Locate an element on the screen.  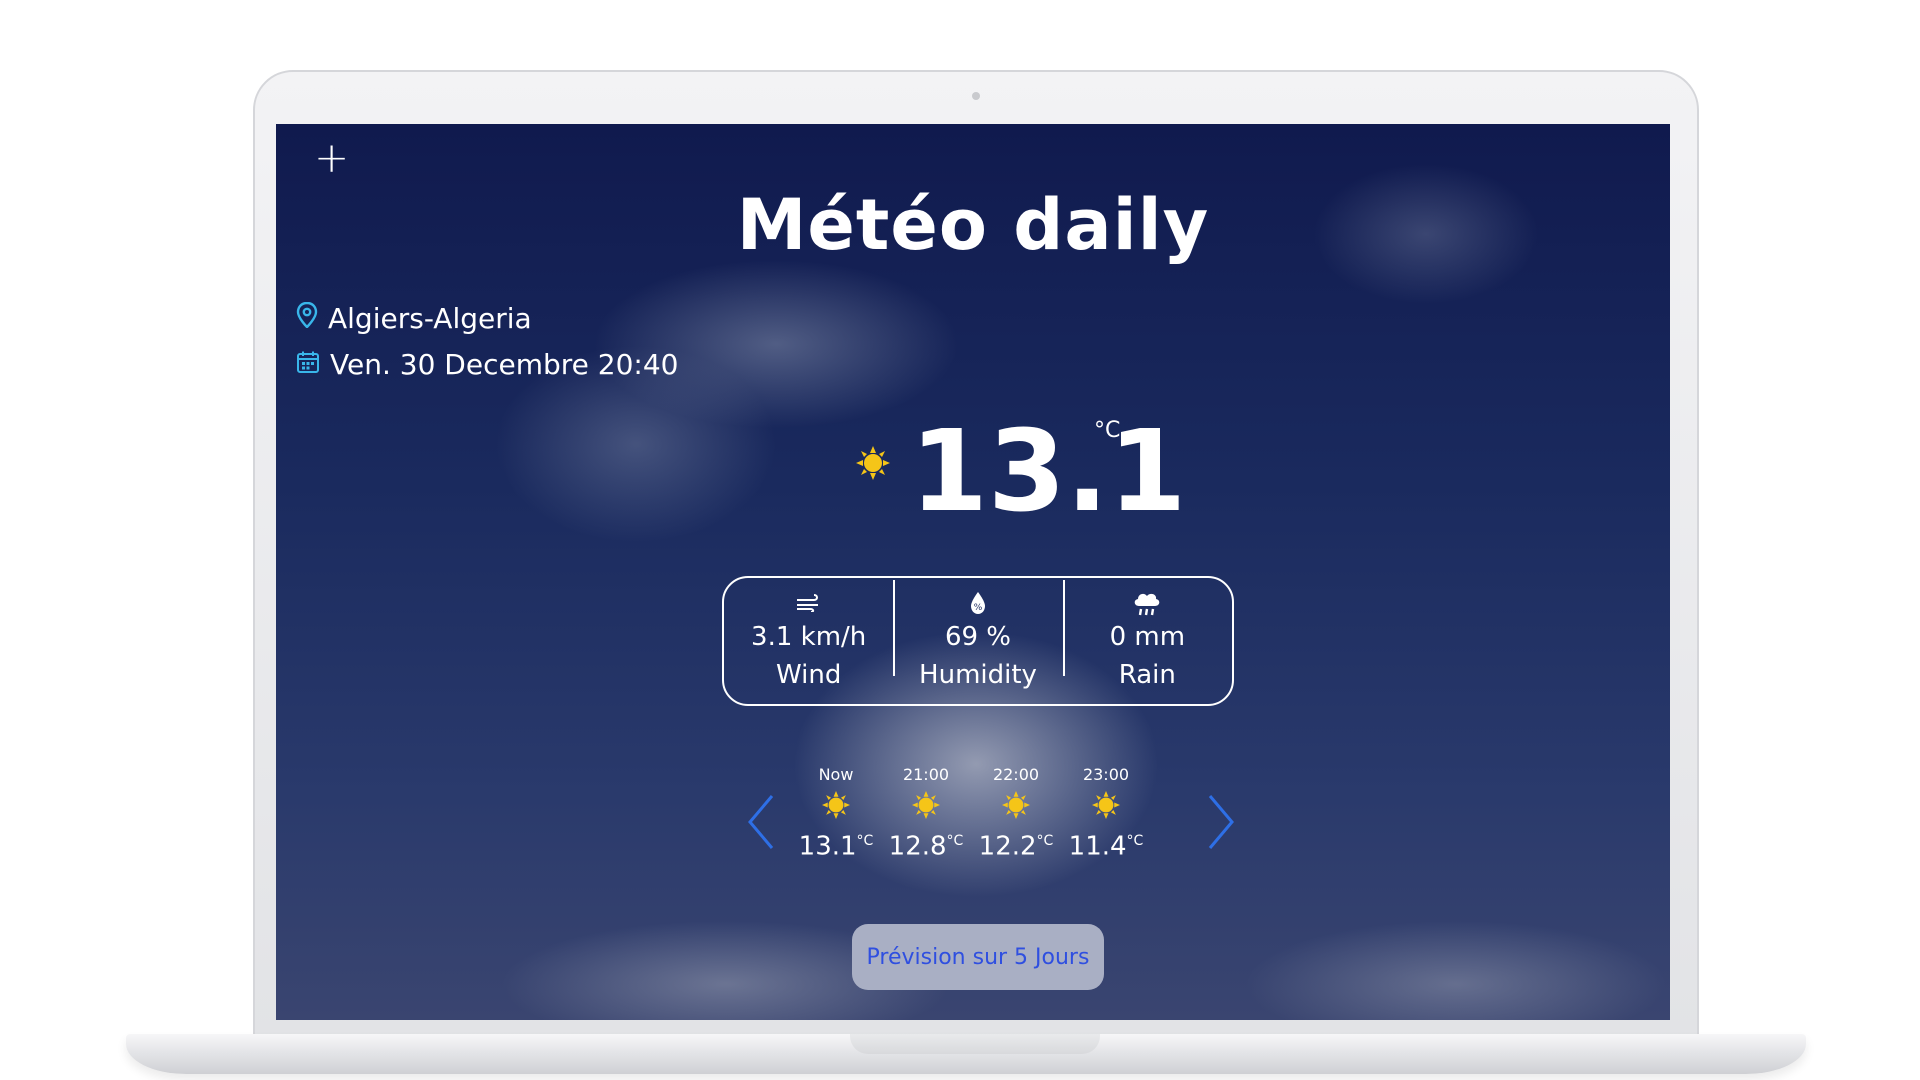
hour-temperature: 12.2°C is located at coordinates (1016, 846).